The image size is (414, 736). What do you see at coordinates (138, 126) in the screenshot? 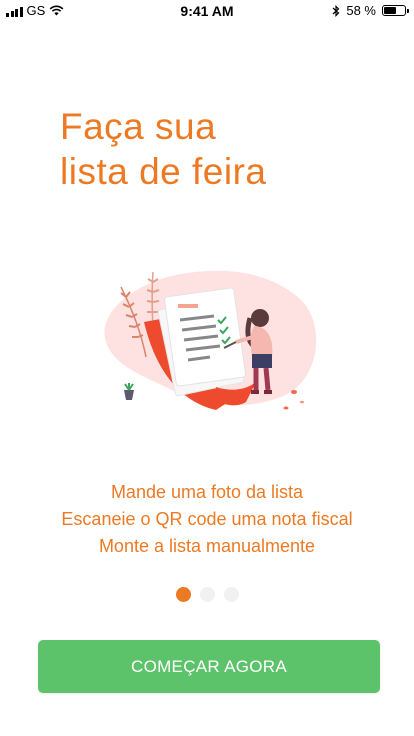
I see `title-line-1: Faça sua` at bounding box center [138, 126].